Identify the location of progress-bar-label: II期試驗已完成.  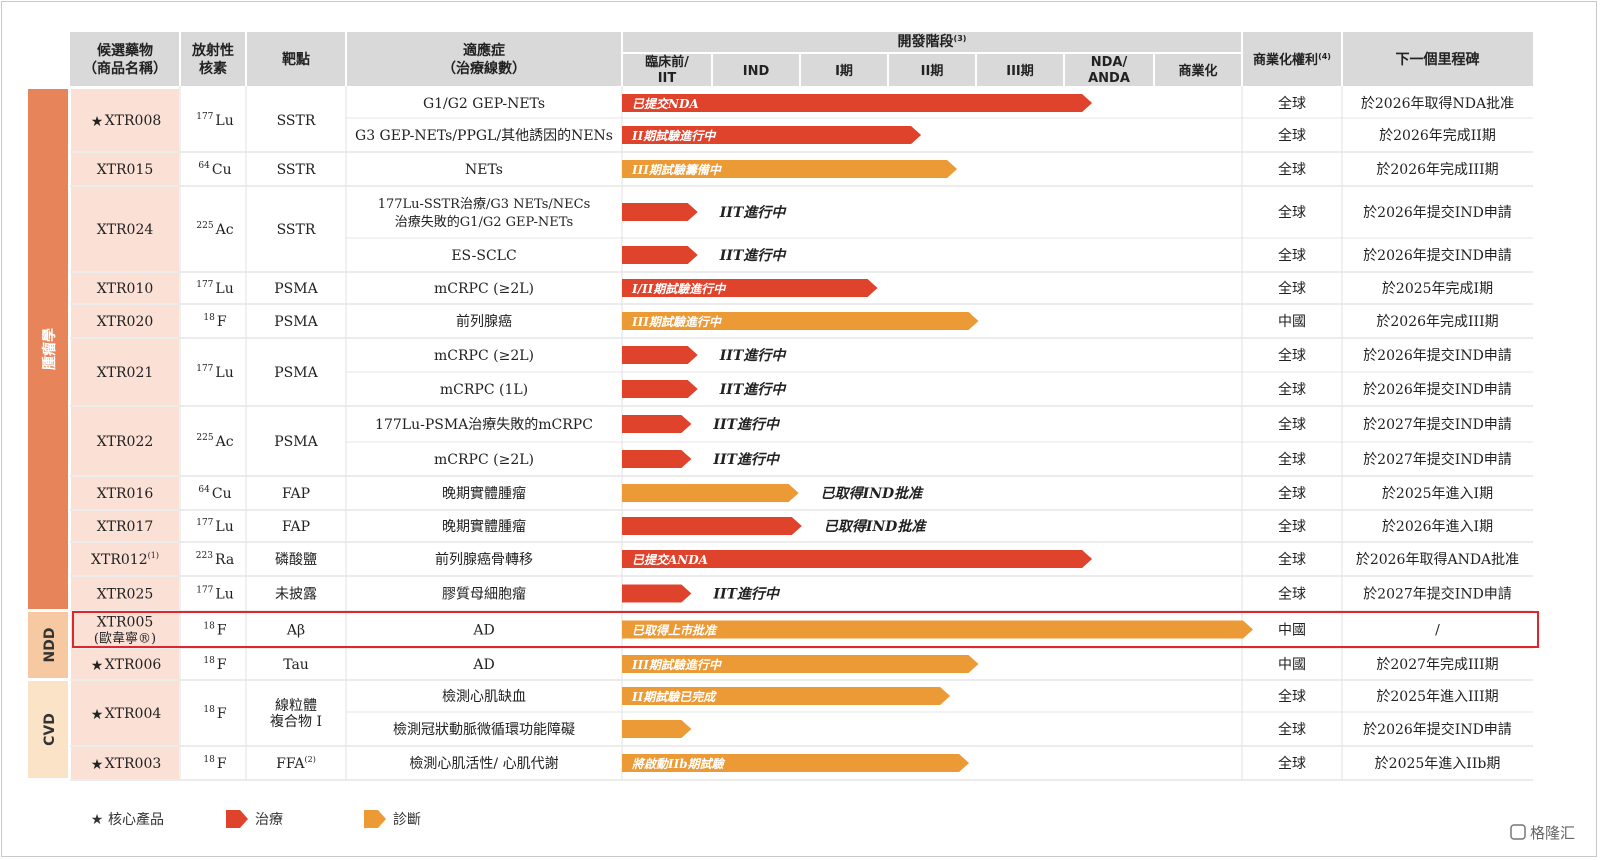
(674, 697).